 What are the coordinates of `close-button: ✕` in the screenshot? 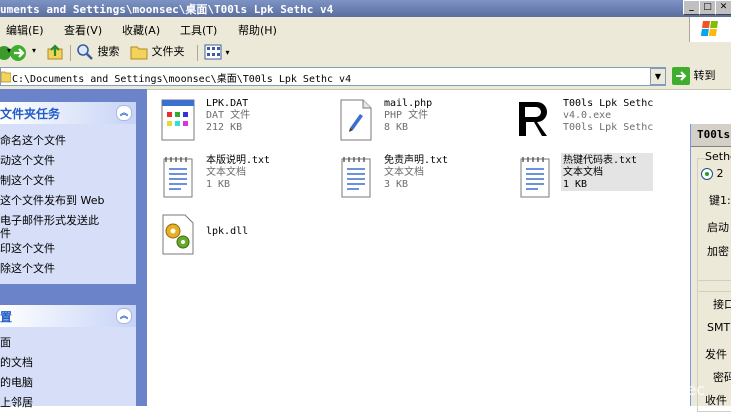 It's located at (723, 7).